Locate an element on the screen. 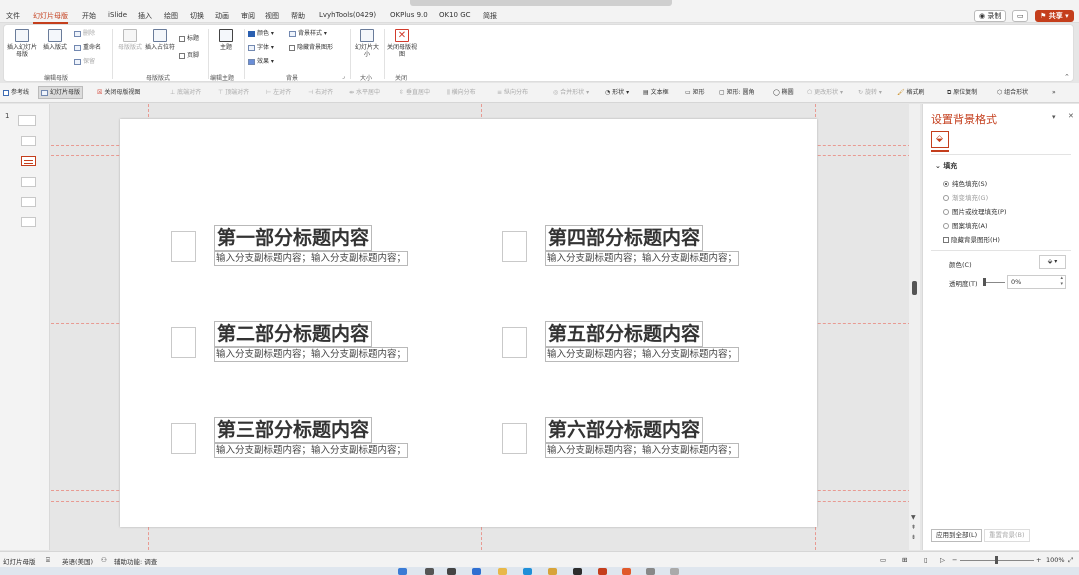 The width and height of the screenshot is (1079, 575). shapes-button: ◔ 形状 ▾ is located at coordinates (617, 92).